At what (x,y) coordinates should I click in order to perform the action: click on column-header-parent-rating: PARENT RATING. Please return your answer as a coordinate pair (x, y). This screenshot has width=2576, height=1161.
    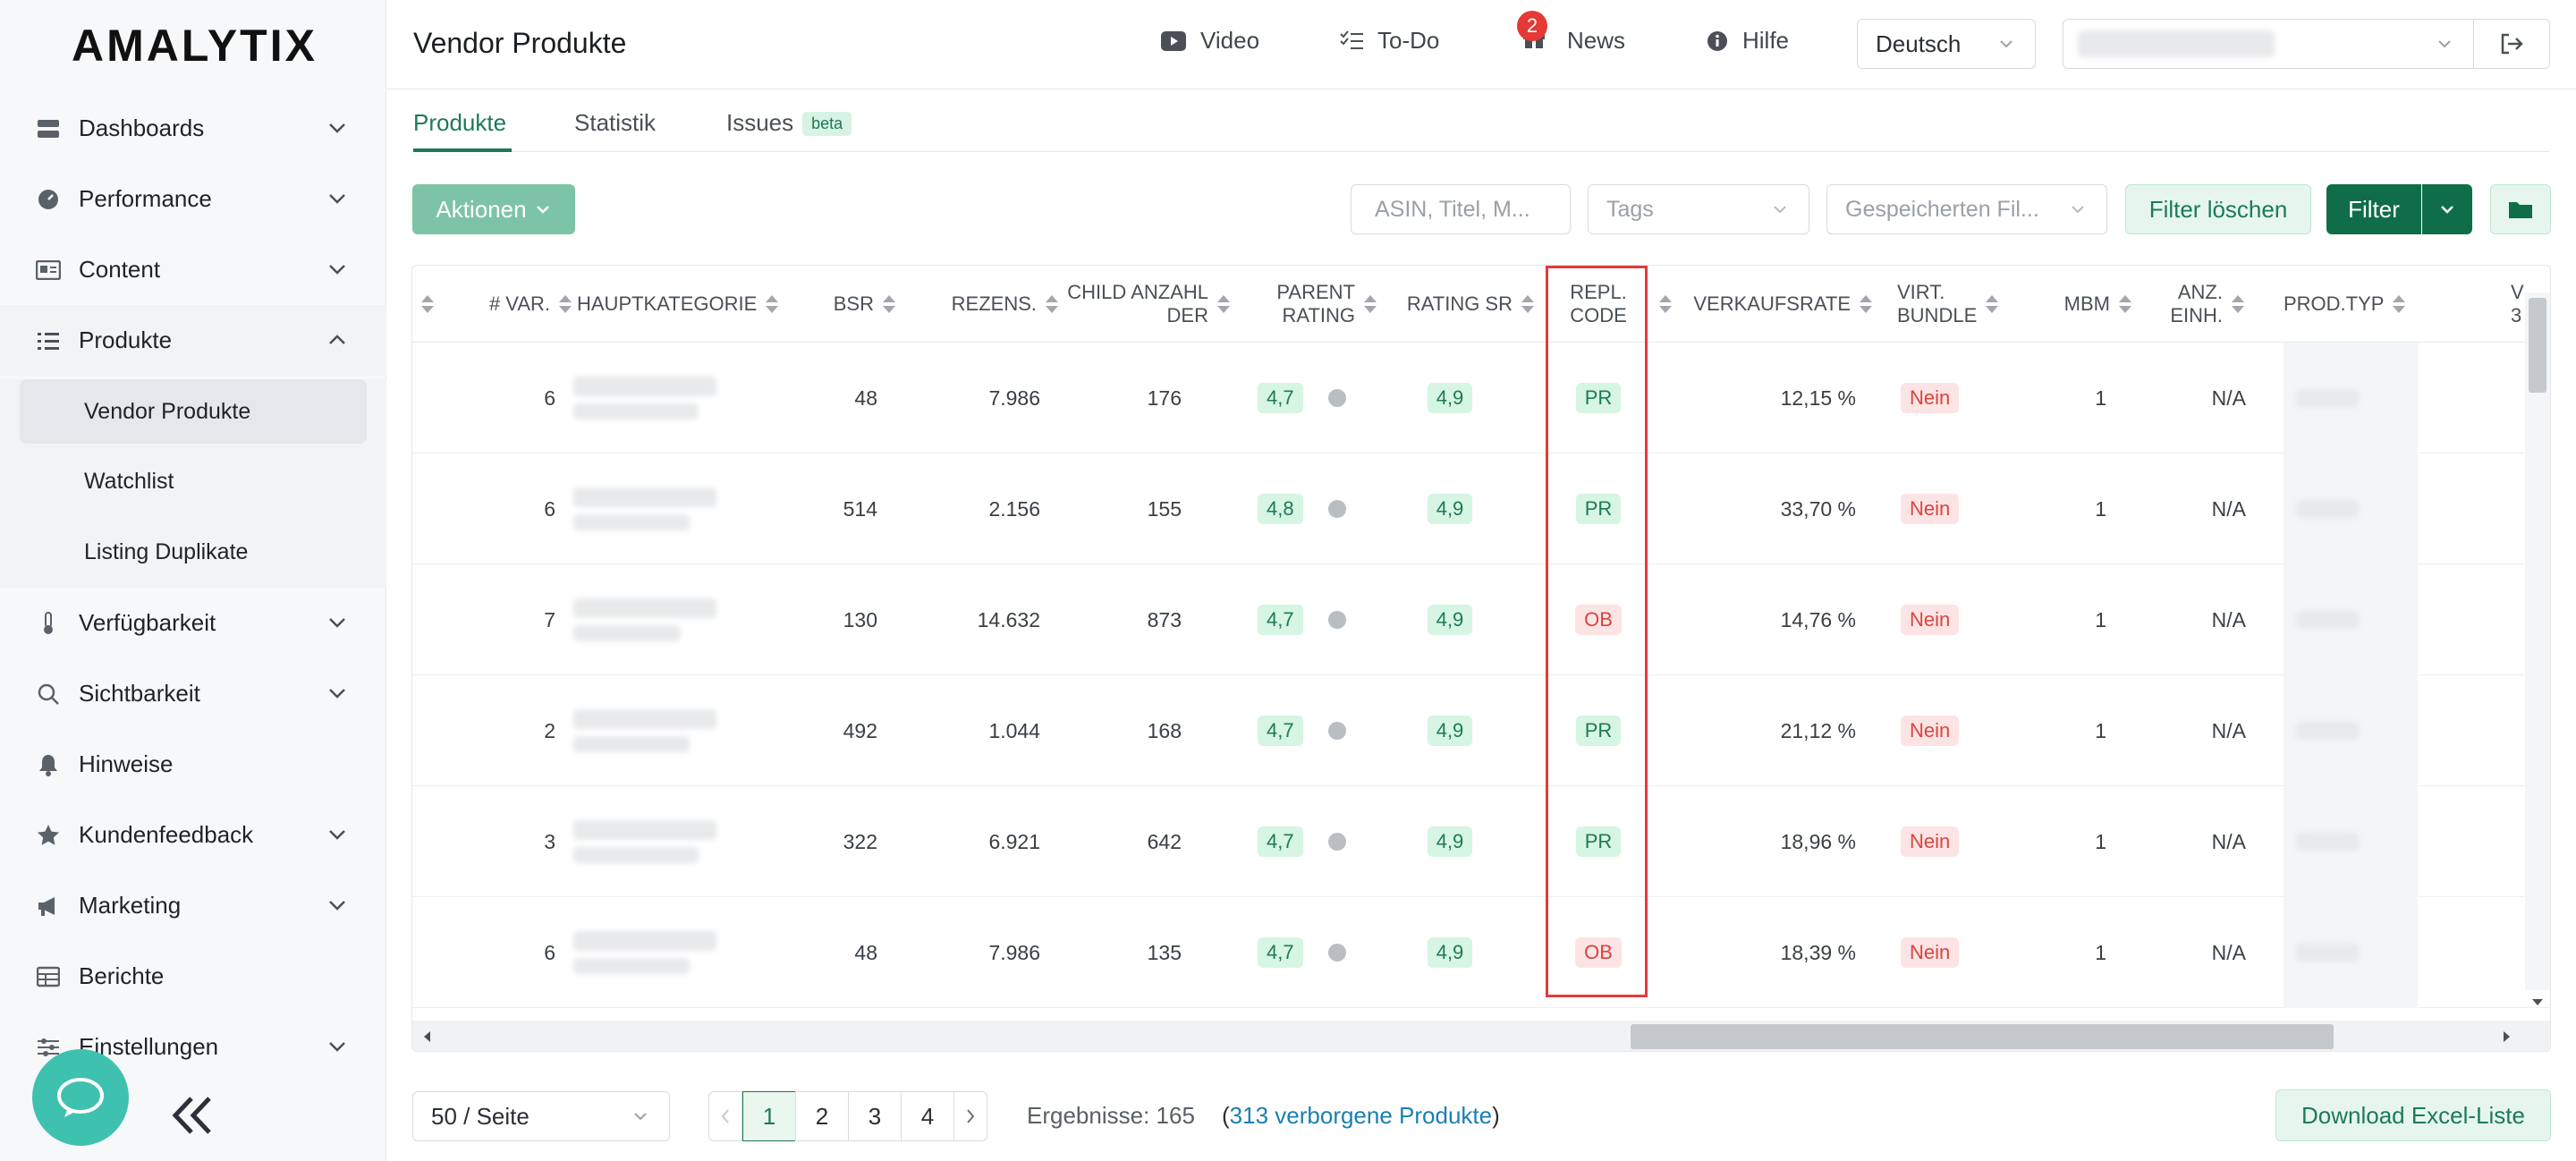
    Looking at the image, I should click on (1306, 304).